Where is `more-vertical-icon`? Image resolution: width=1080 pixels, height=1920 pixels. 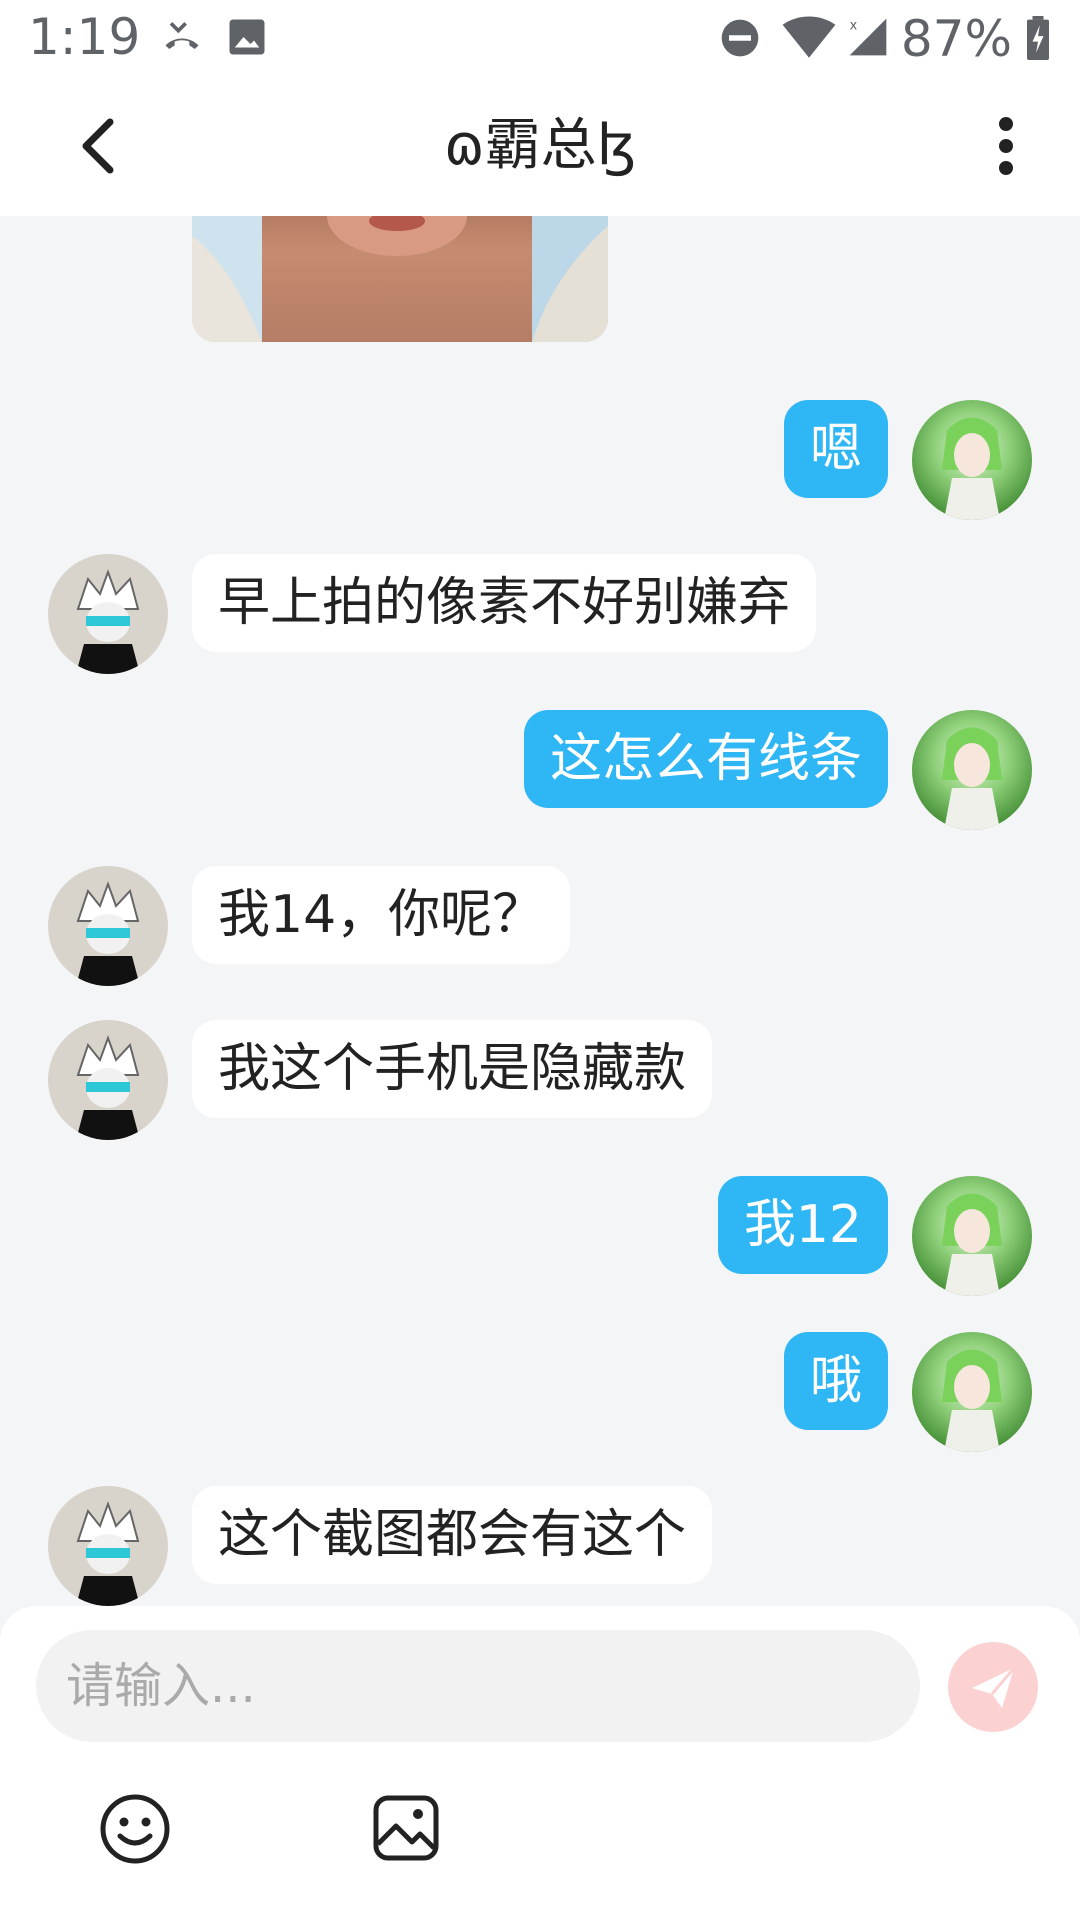 more-vertical-icon is located at coordinates (1006, 146).